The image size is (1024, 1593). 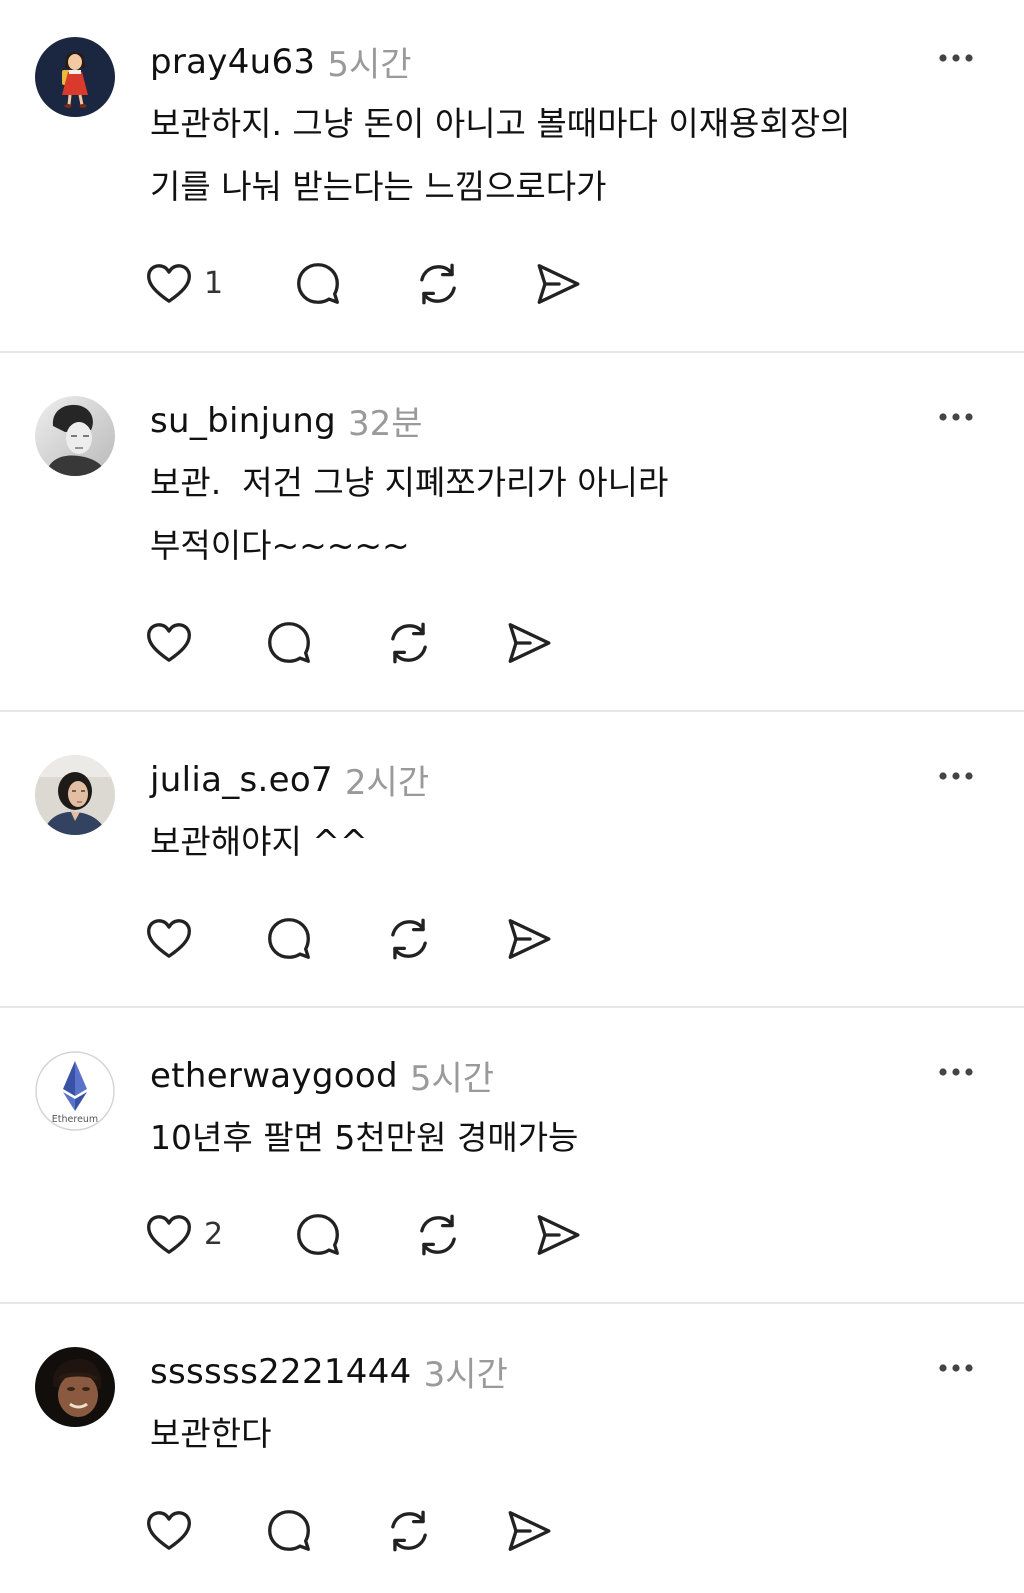 What do you see at coordinates (587, 1433) in the screenshot?
I see `post-body: 보관한다` at bounding box center [587, 1433].